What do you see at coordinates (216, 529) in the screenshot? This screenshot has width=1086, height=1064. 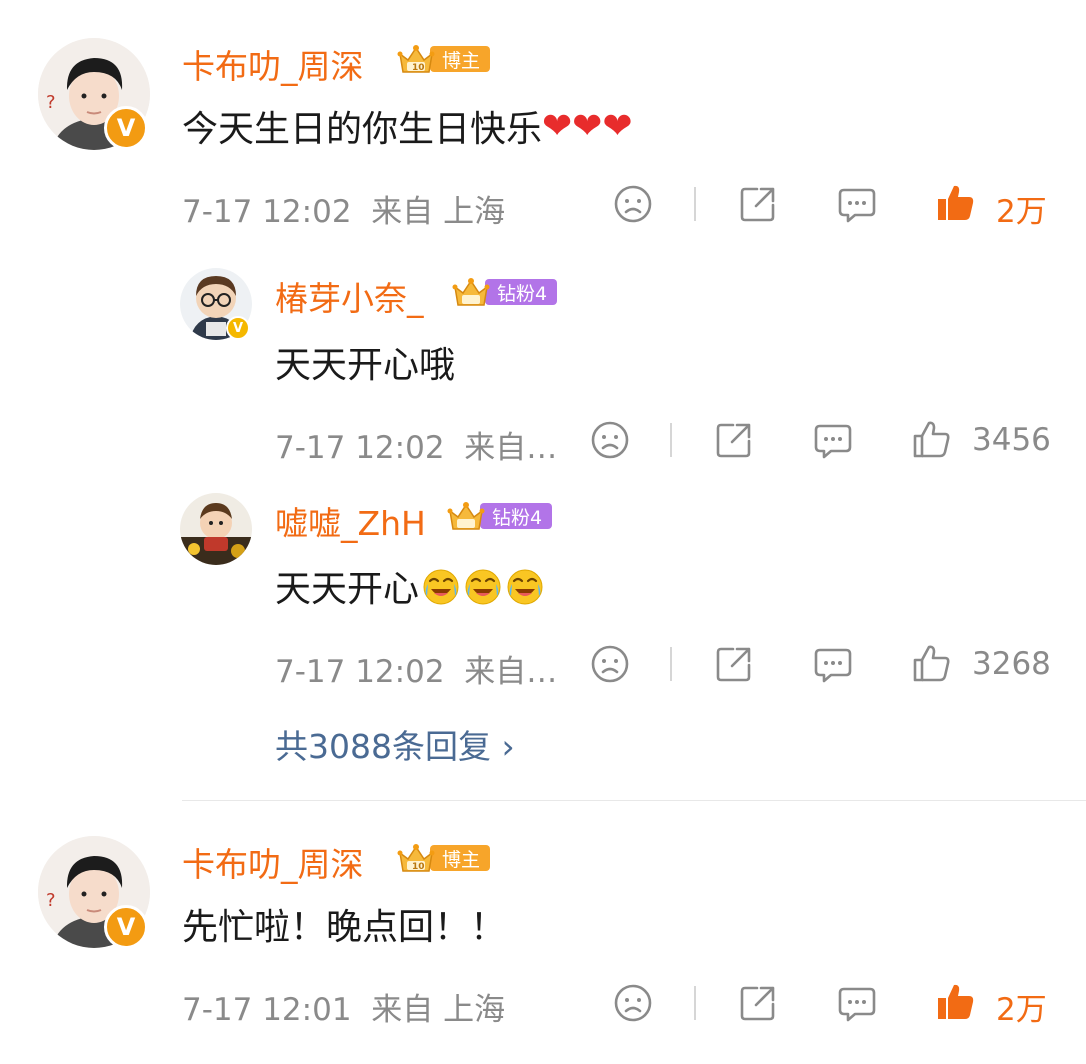 I see `avatar` at bounding box center [216, 529].